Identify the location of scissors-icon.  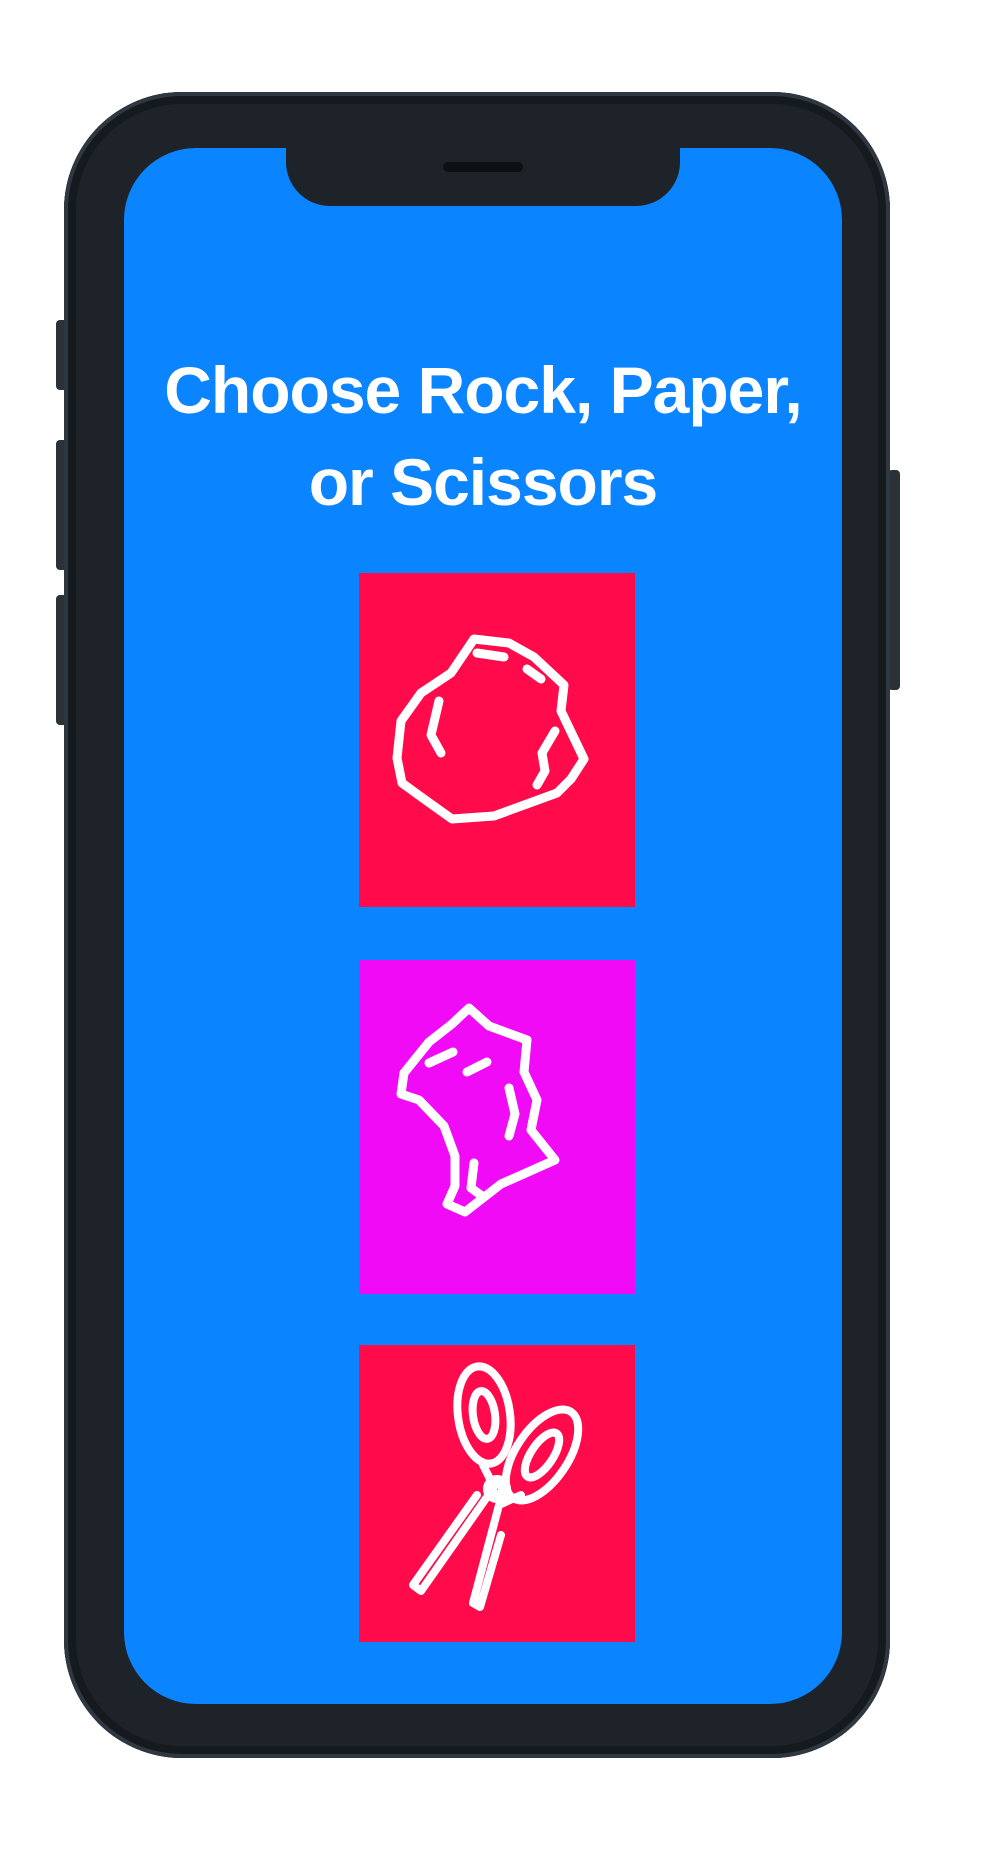
(496, 1486).